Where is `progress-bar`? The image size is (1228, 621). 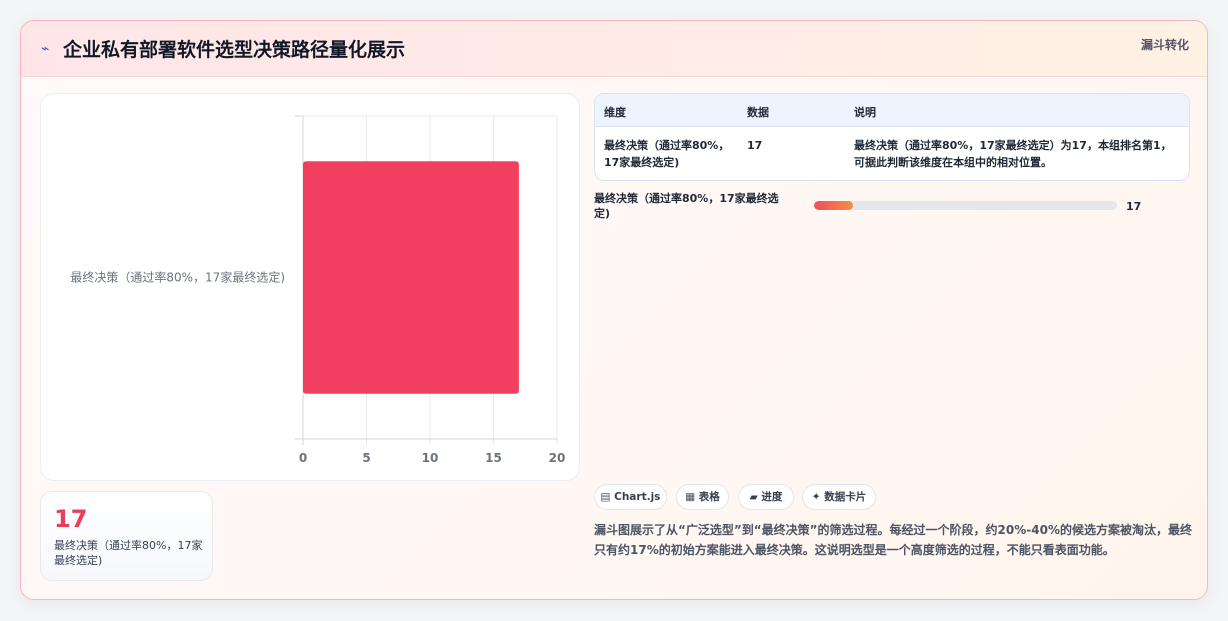
progress-bar is located at coordinates (965, 205).